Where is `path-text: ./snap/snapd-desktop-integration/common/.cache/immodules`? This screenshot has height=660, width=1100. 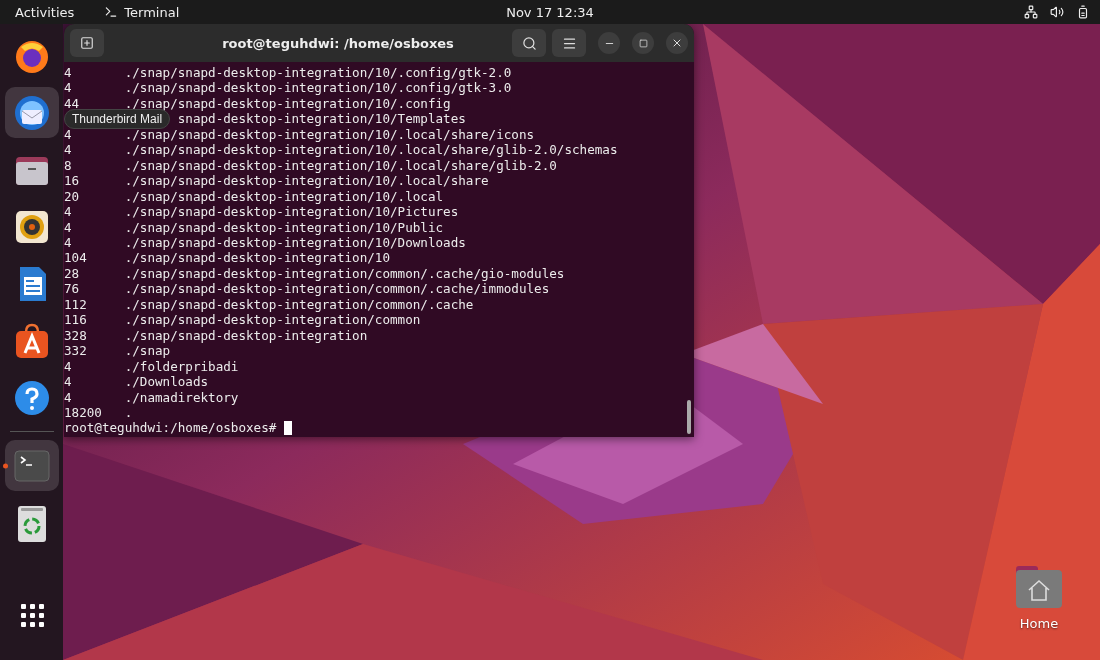 path-text: ./snap/snapd-desktop-integration/common/.cache/immodules is located at coordinates (337, 289).